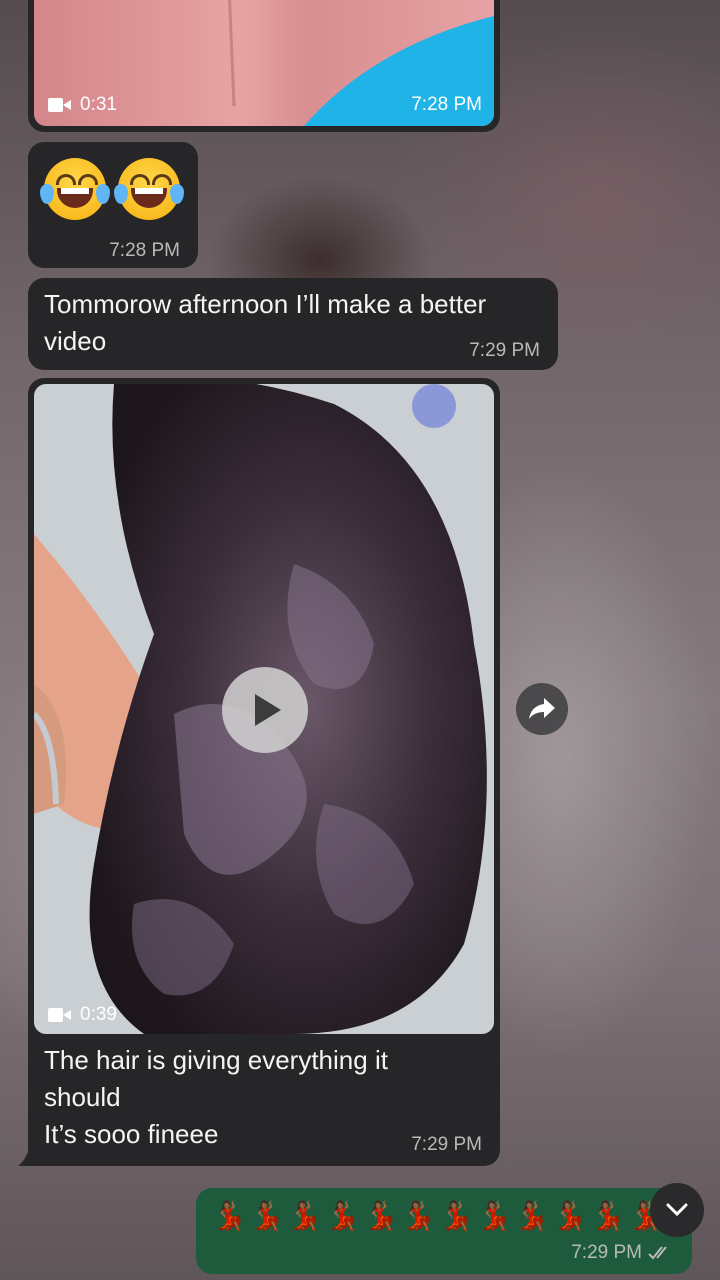 The image size is (720, 1280). Describe the element at coordinates (113, 205) in the screenshot. I see `emoji-message: 7:28 PM` at that location.